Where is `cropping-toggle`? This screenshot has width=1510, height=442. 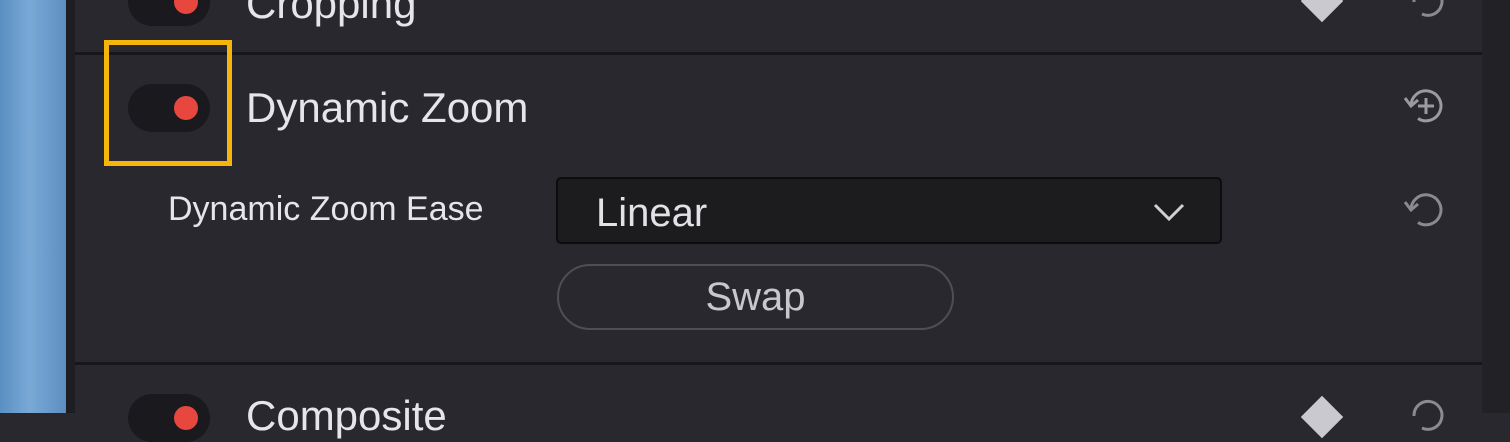
cropping-toggle is located at coordinates (169, 13).